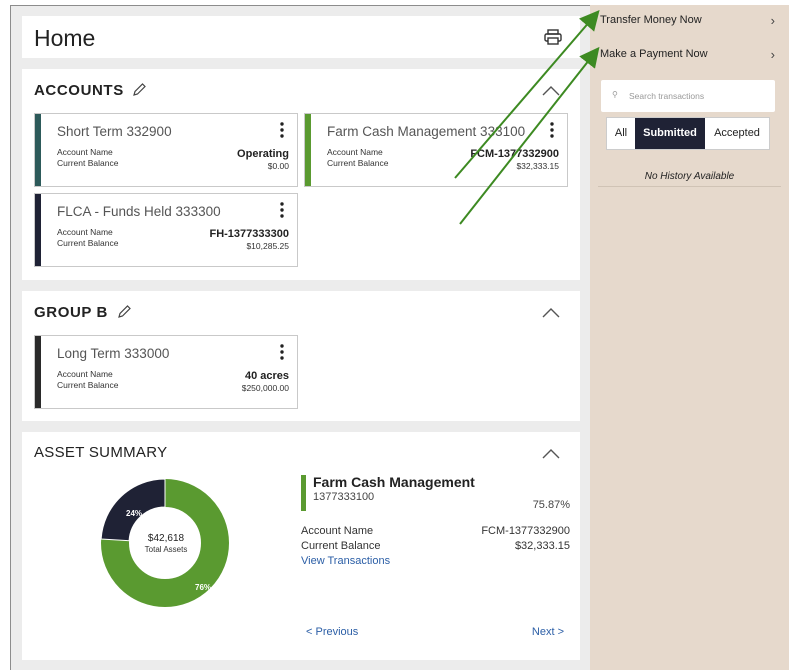 This screenshot has height=670, width=789. What do you see at coordinates (139, 211) in the screenshot?
I see `account-name: FLCA - Funds Held 333300` at bounding box center [139, 211].